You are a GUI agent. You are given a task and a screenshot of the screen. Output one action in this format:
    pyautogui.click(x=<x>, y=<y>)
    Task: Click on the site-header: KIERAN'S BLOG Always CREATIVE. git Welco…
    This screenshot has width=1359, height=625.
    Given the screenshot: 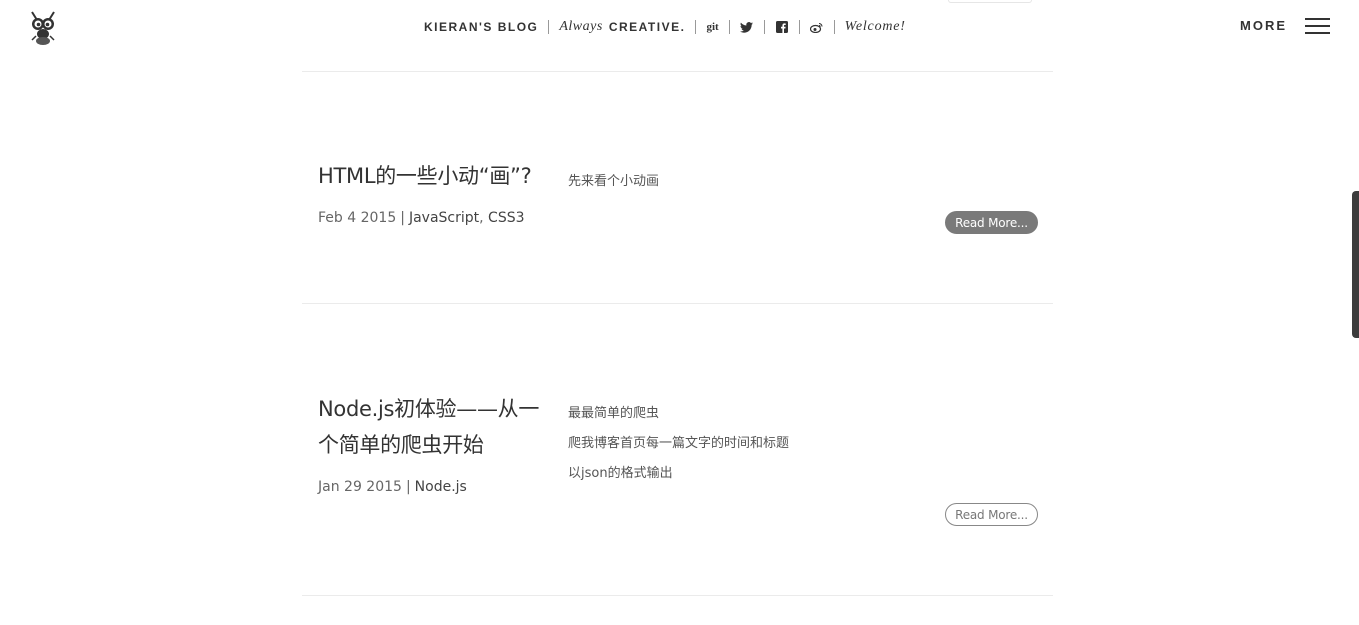 What is the action you would take?
    pyautogui.click(x=679, y=28)
    